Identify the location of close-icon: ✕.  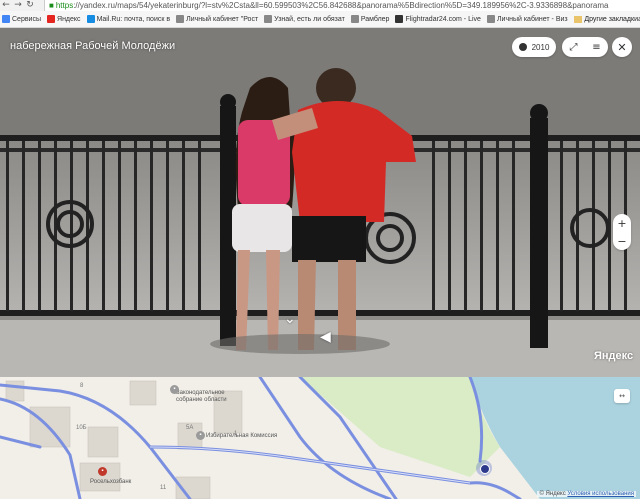
(622, 47).